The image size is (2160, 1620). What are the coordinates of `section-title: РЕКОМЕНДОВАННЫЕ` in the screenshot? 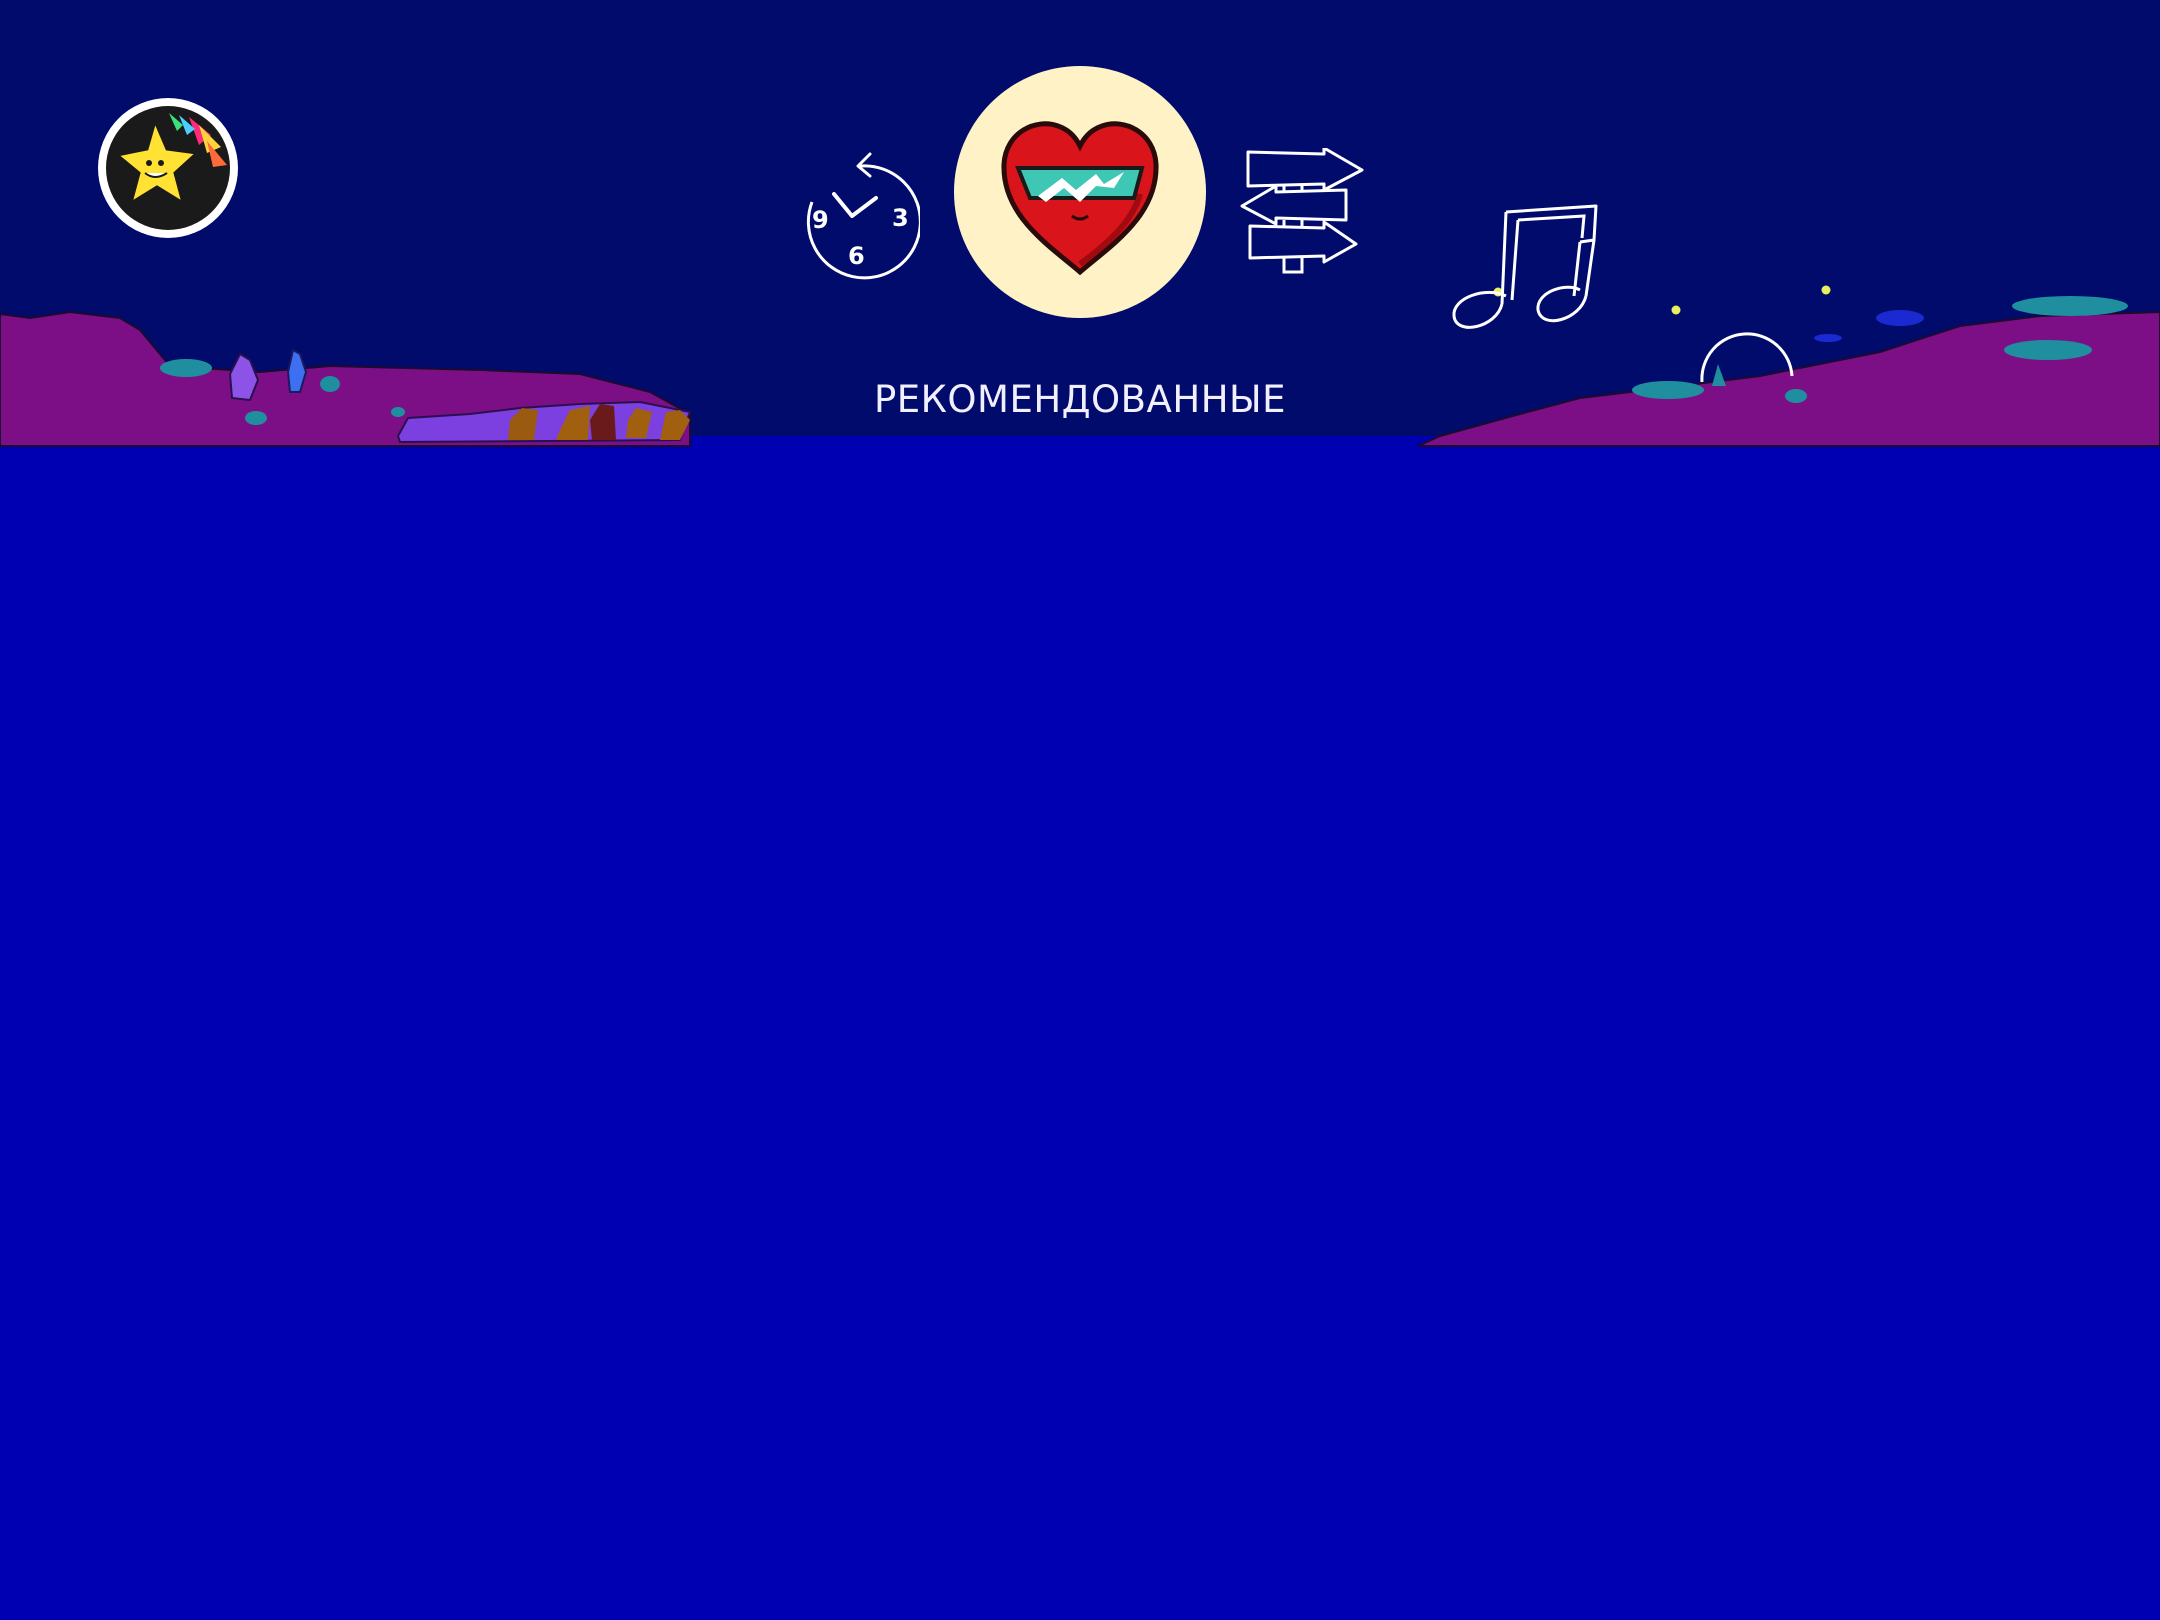 It's located at (1080, 399).